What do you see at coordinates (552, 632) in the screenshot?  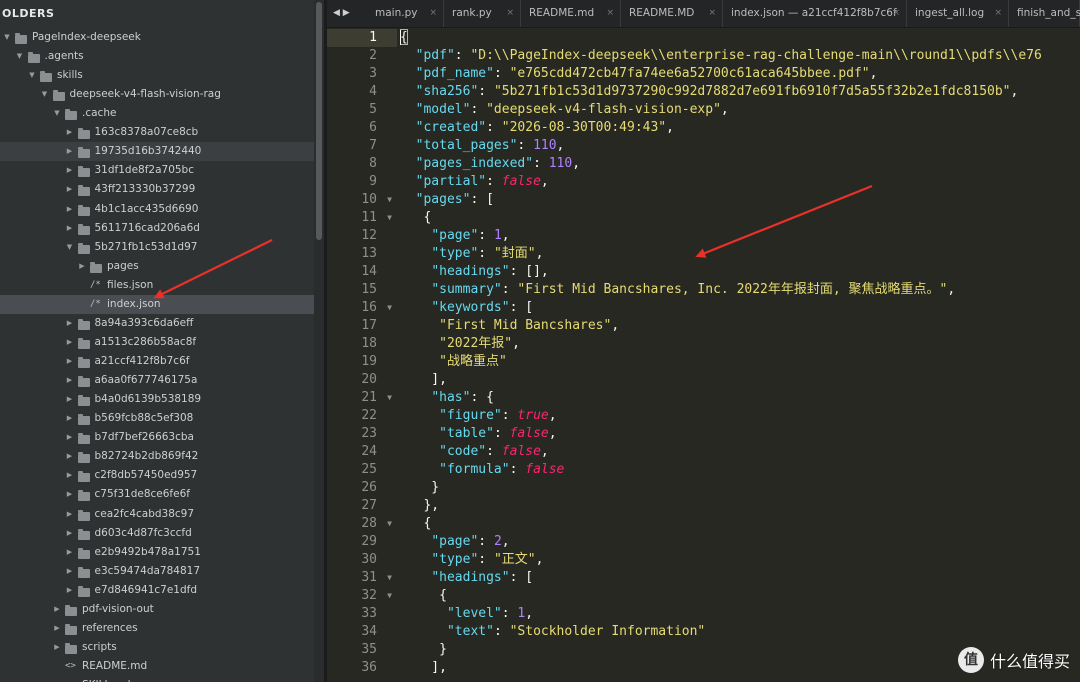 I see `code-line: "text": "Stockholder Information"` at bounding box center [552, 632].